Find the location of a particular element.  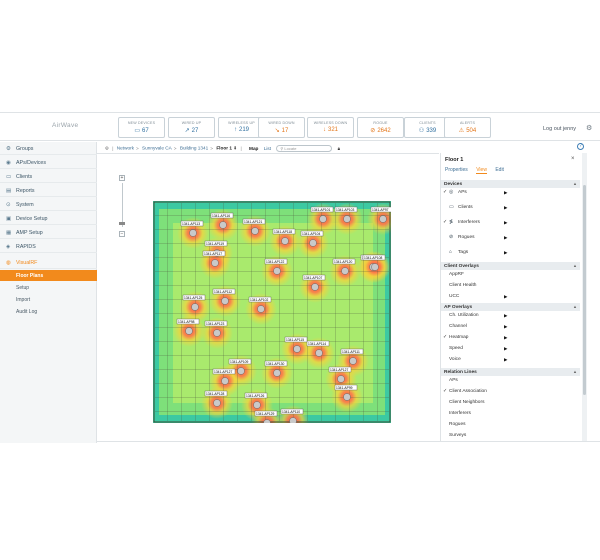

logout-link: Log out jenny is located at coordinates (559, 129).